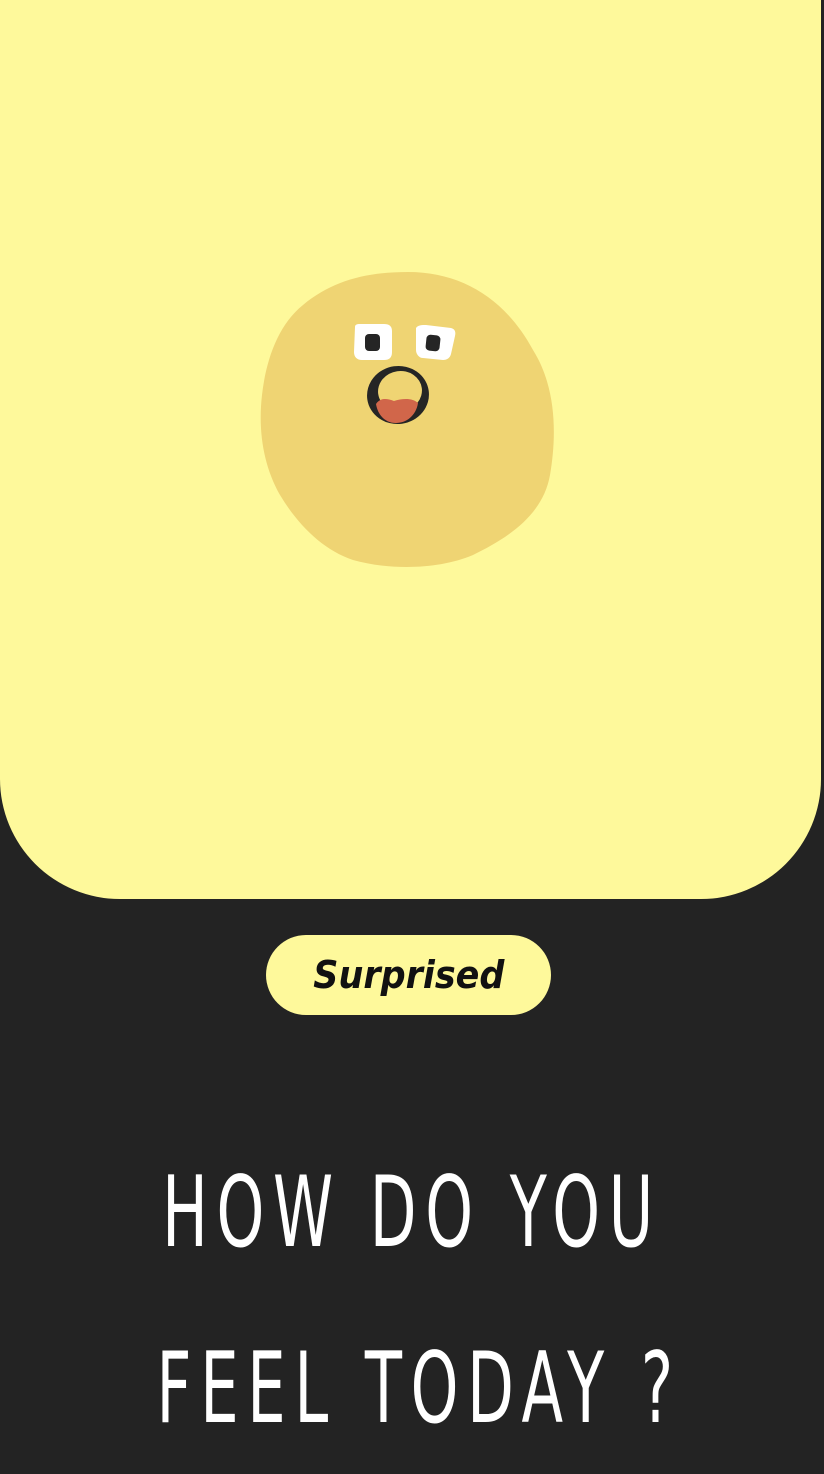 The height and width of the screenshot is (1474, 824). What do you see at coordinates (412, 1213) in the screenshot?
I see `question-line-1: HOW DO YOU` at bounding box center [412, 1213].